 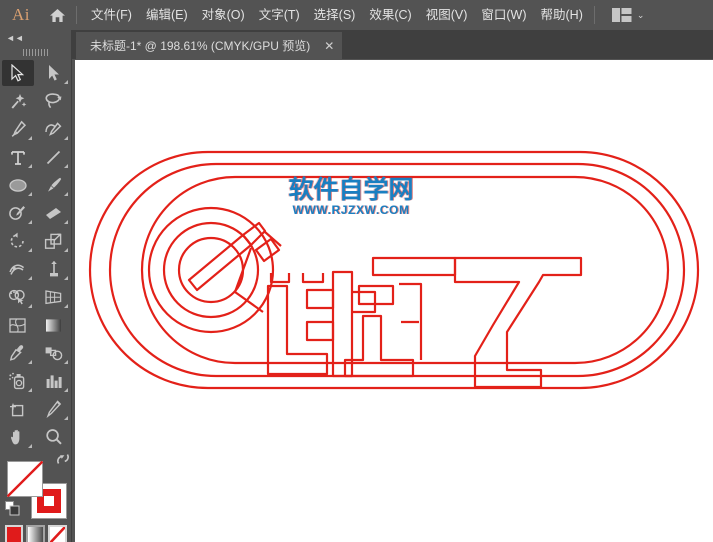 What do you see at coordinates (18, 325) in the screenshot?
I see `mesh-tool` at bounding box center [18, 325].